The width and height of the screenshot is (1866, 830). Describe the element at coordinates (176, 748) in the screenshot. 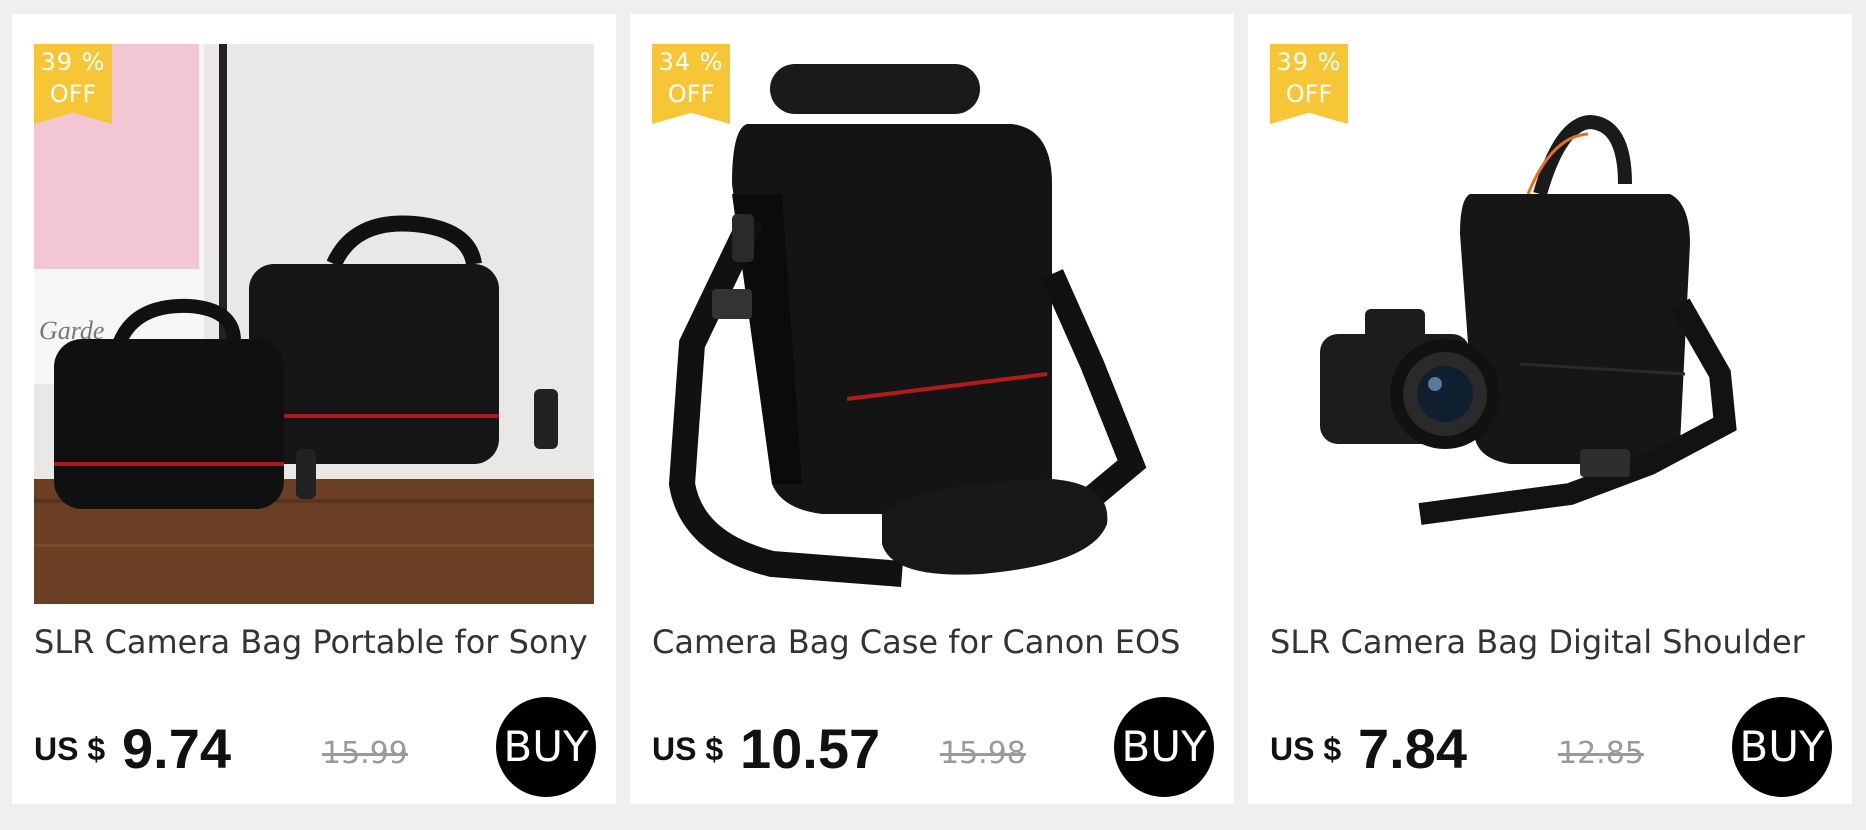

I see `current-price: 9.74` at that location.